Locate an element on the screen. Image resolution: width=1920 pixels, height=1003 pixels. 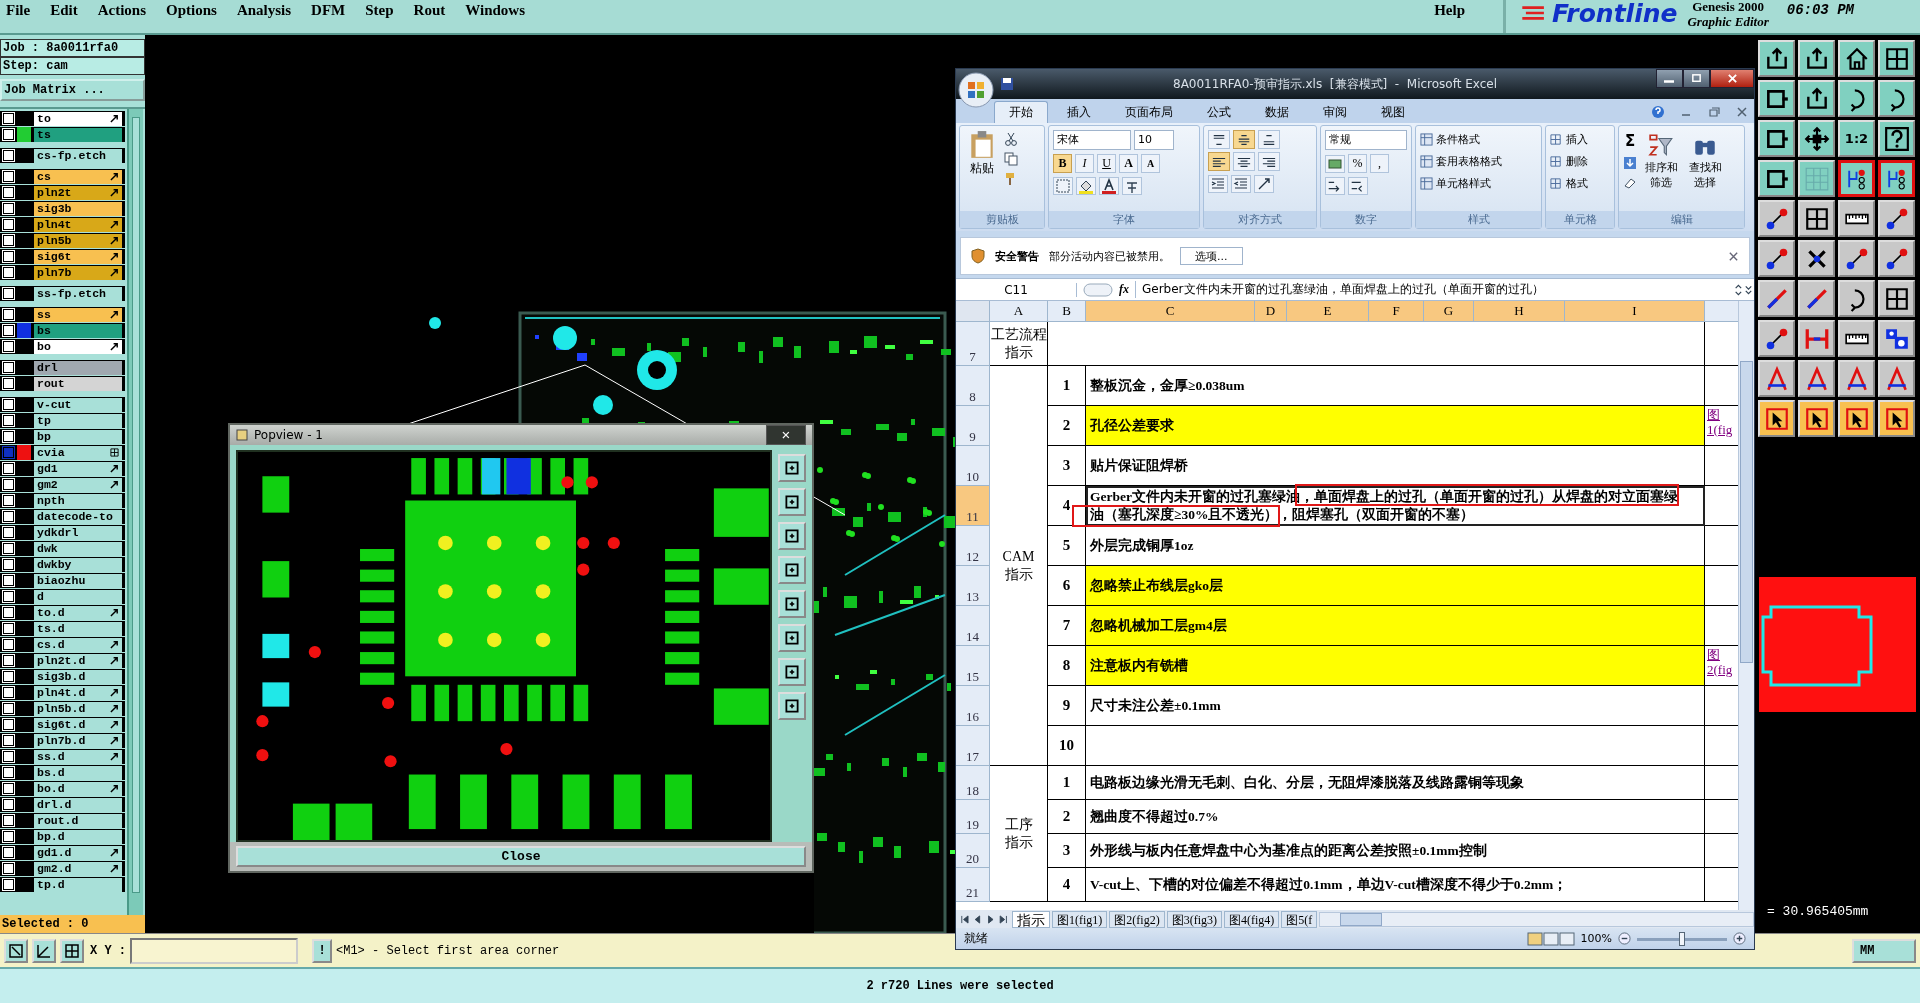
font-style-button: B is located at coordinates (1062, 163).